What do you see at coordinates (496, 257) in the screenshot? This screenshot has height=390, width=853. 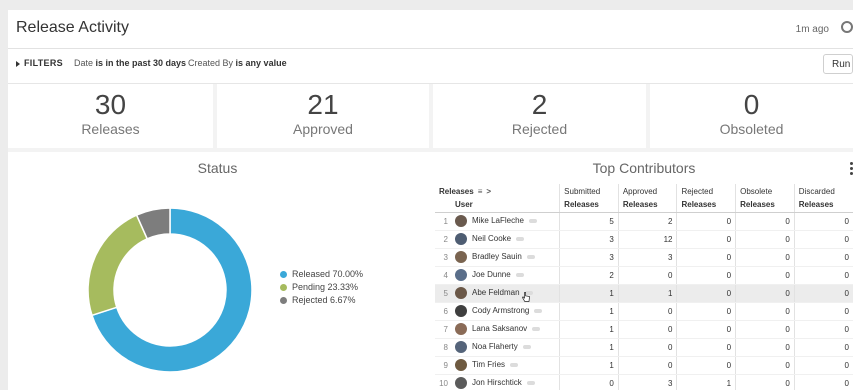 I see `user-name: Bradley Sauin` at bounding box center [496, 257].